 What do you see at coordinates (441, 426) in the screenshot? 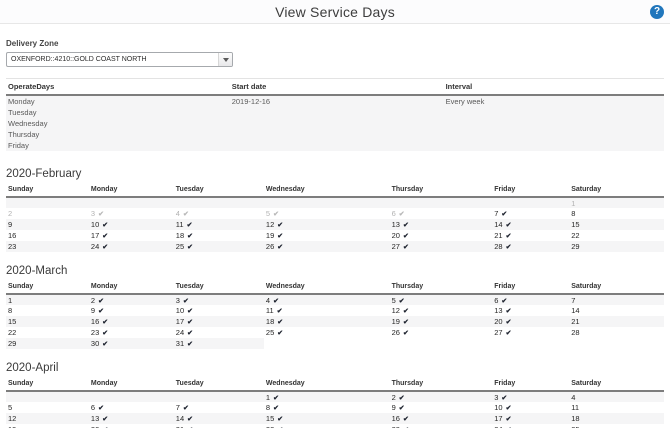
I see `calendar-day-cell: 23✔` at bounding box center [441, 426].